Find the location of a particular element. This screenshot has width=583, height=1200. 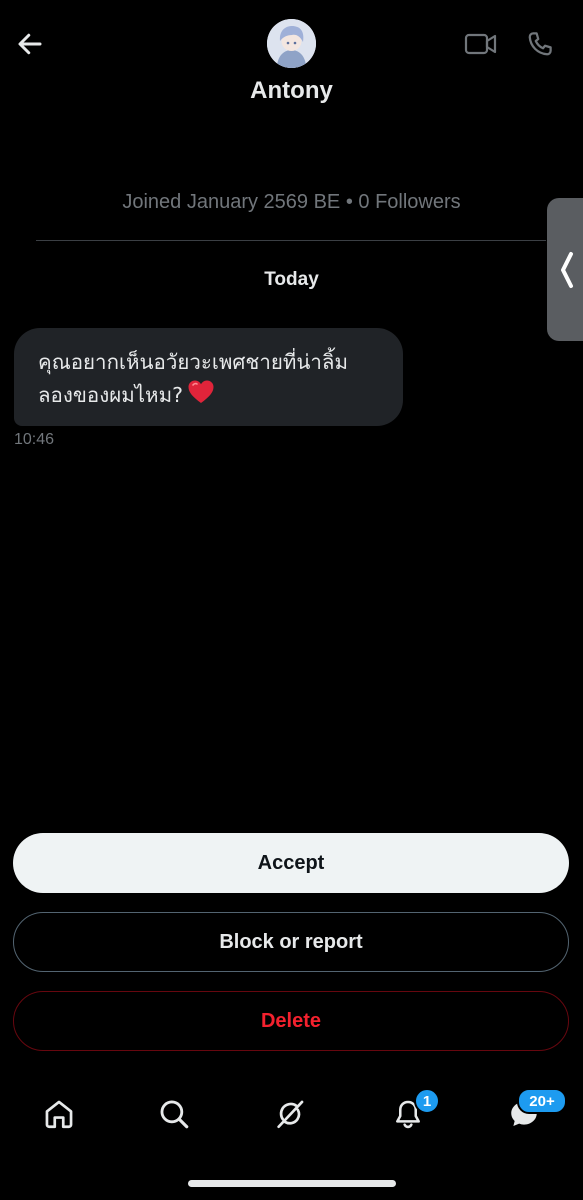

video-camera-icon is located at coordinates (480, 44).